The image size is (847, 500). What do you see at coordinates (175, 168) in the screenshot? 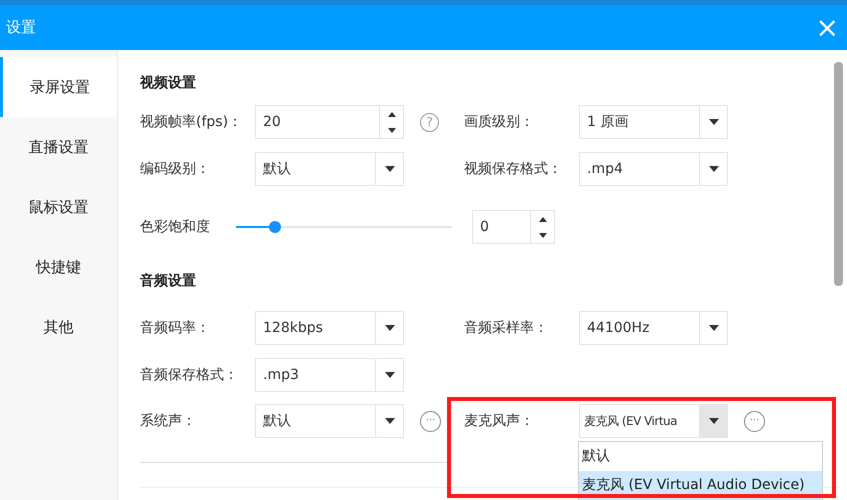
I see `field-label: 编码级别：` at bounding box center [175, 168].